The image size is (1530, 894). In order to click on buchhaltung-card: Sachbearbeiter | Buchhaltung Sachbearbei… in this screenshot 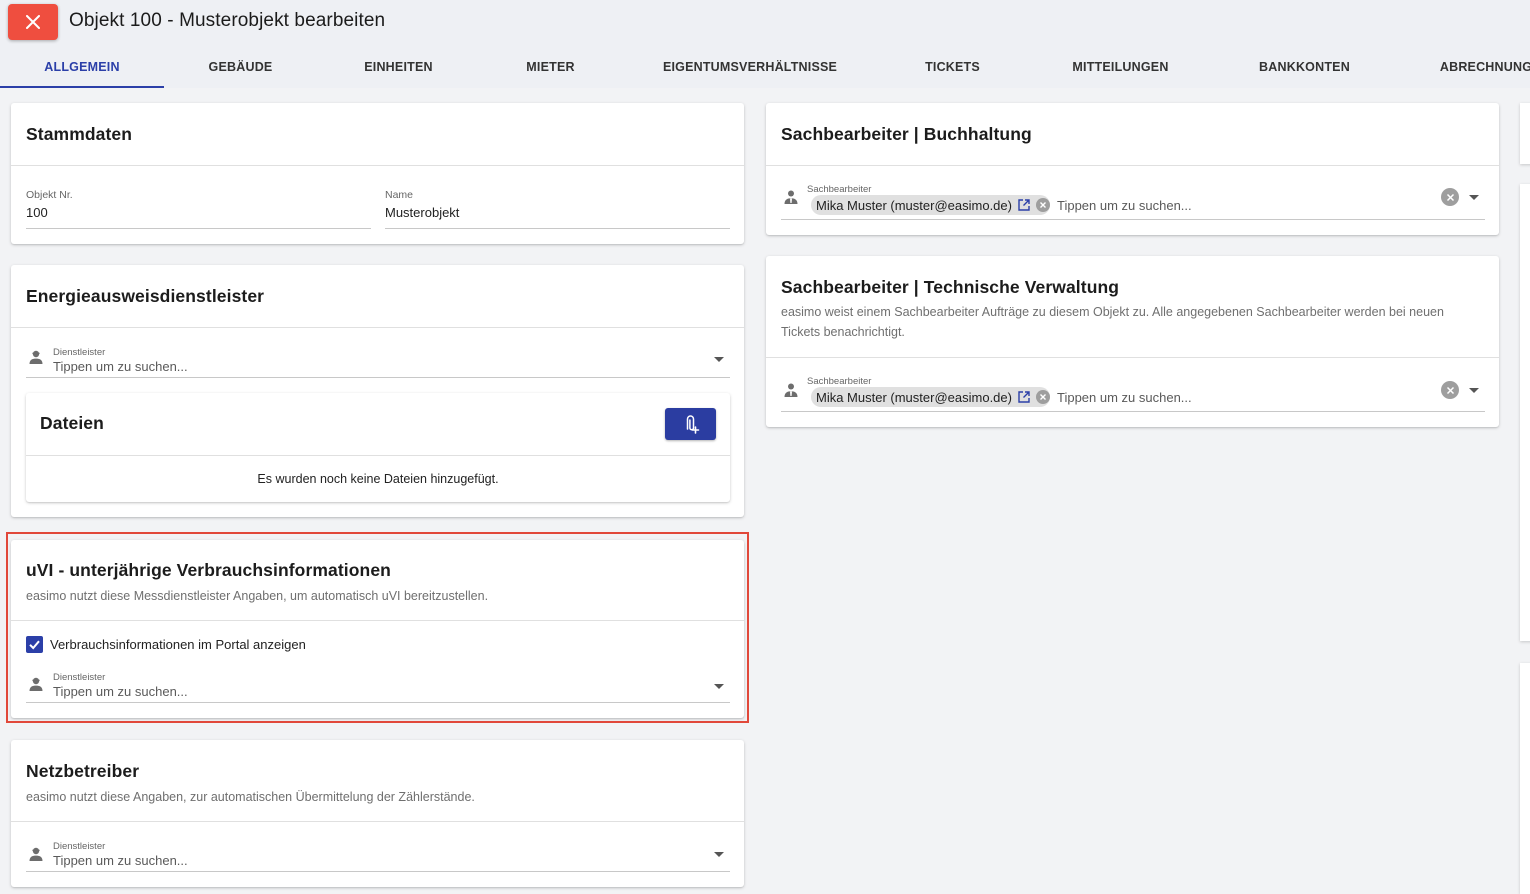, I will do `click(1132, 169)`.